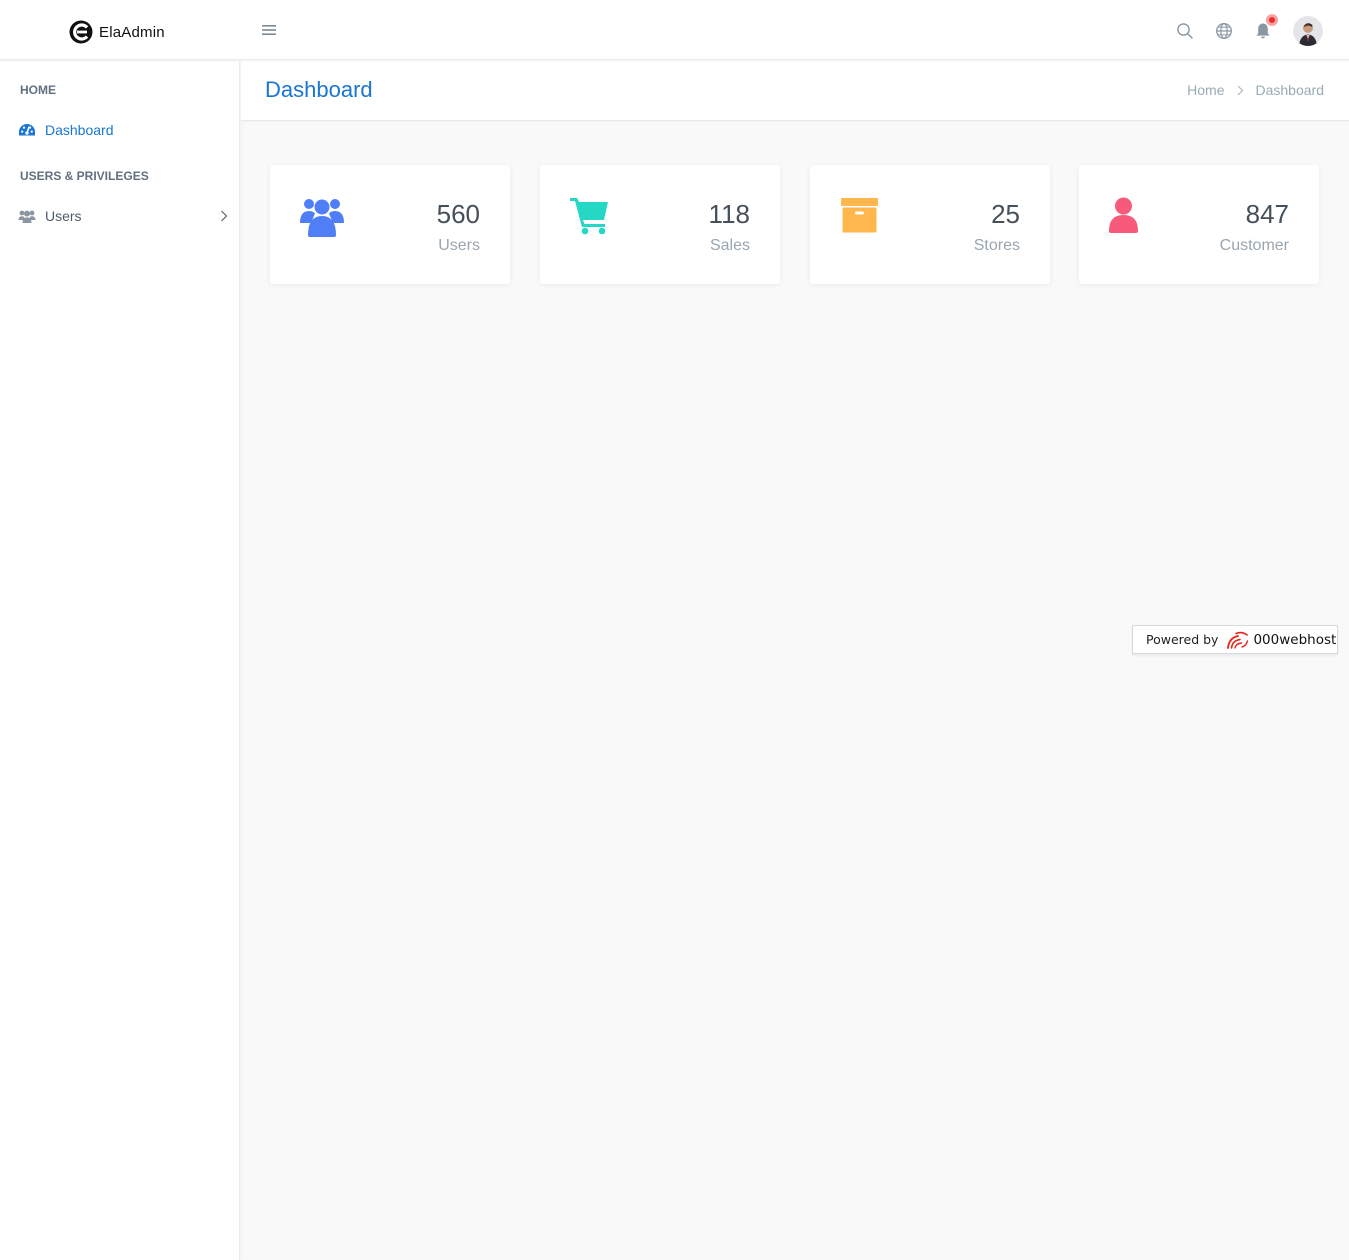 Image resolution: width=1349 pixels, height=1260 pixels. Describe the element at coordinates (729, 245) in the screenshot. I see `stat-label: Sales` at that location.